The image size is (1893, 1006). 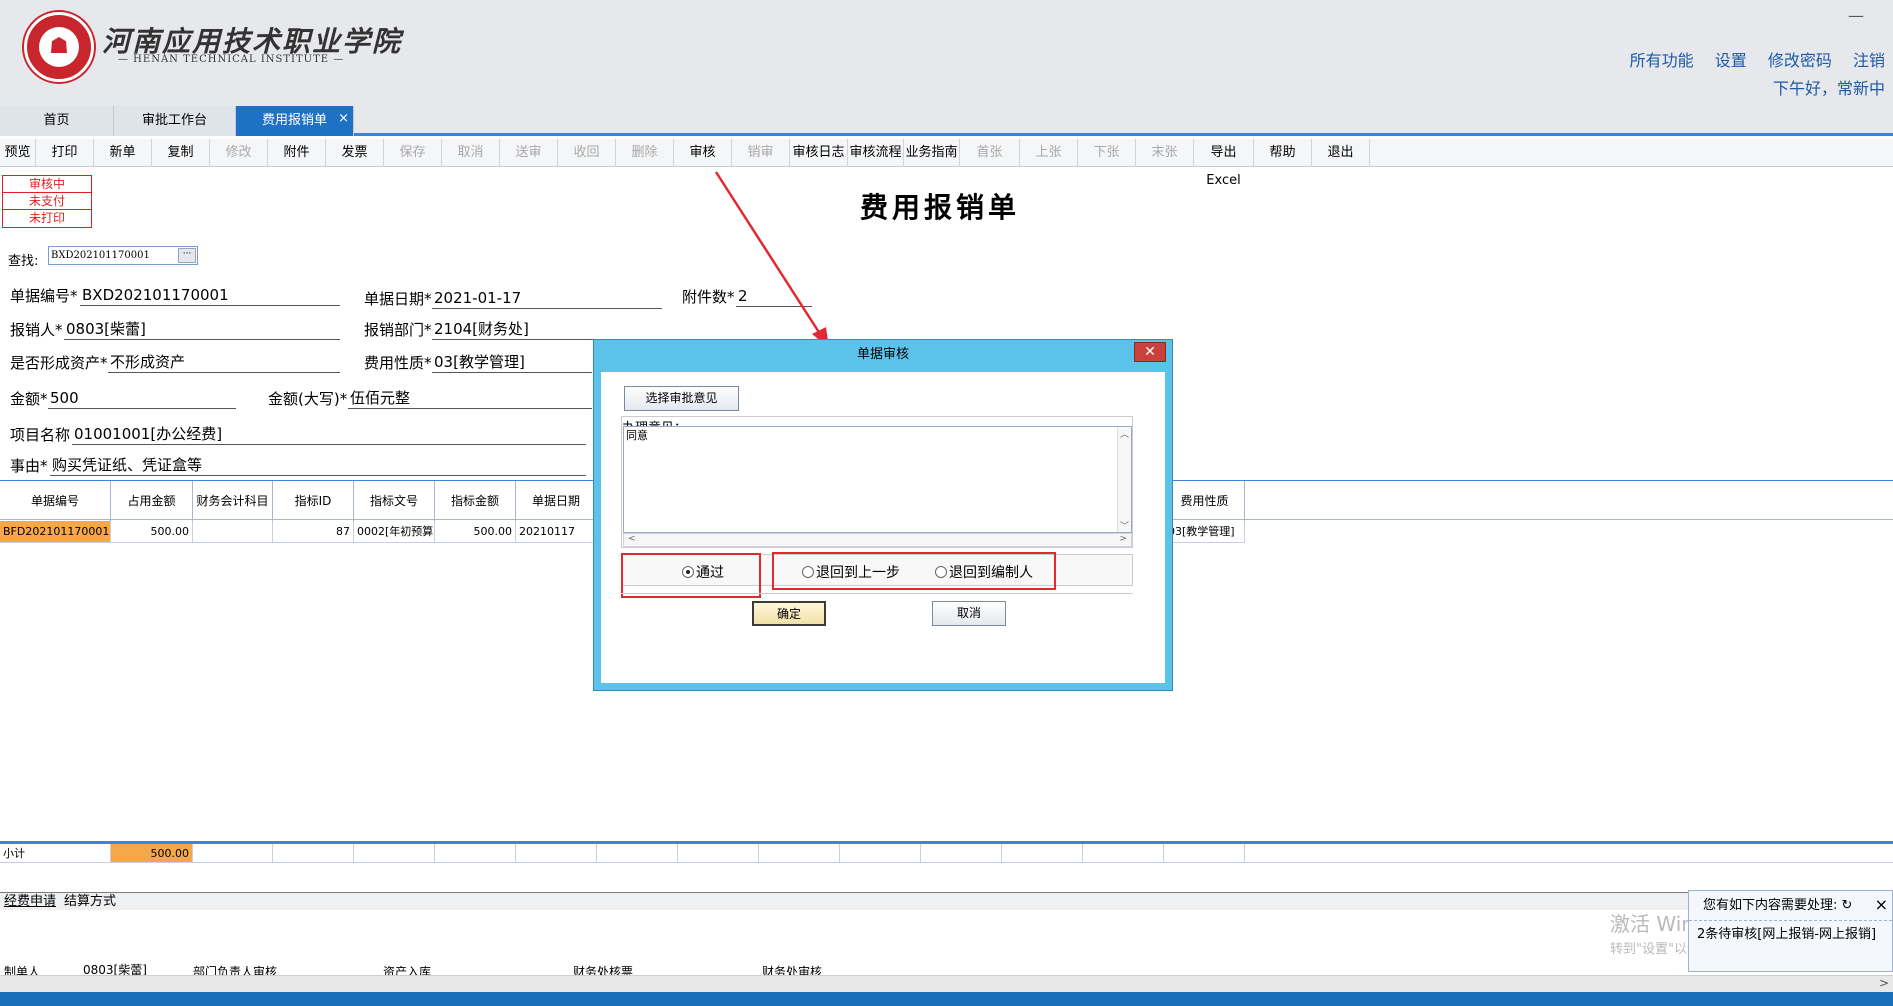 I want to click on amount-cn-input: 伍佰元整, so click(x=470, y=399).